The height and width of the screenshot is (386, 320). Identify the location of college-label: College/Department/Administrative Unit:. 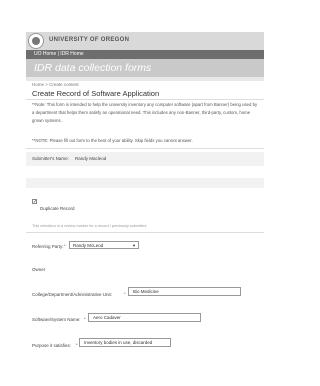
(72, 294).